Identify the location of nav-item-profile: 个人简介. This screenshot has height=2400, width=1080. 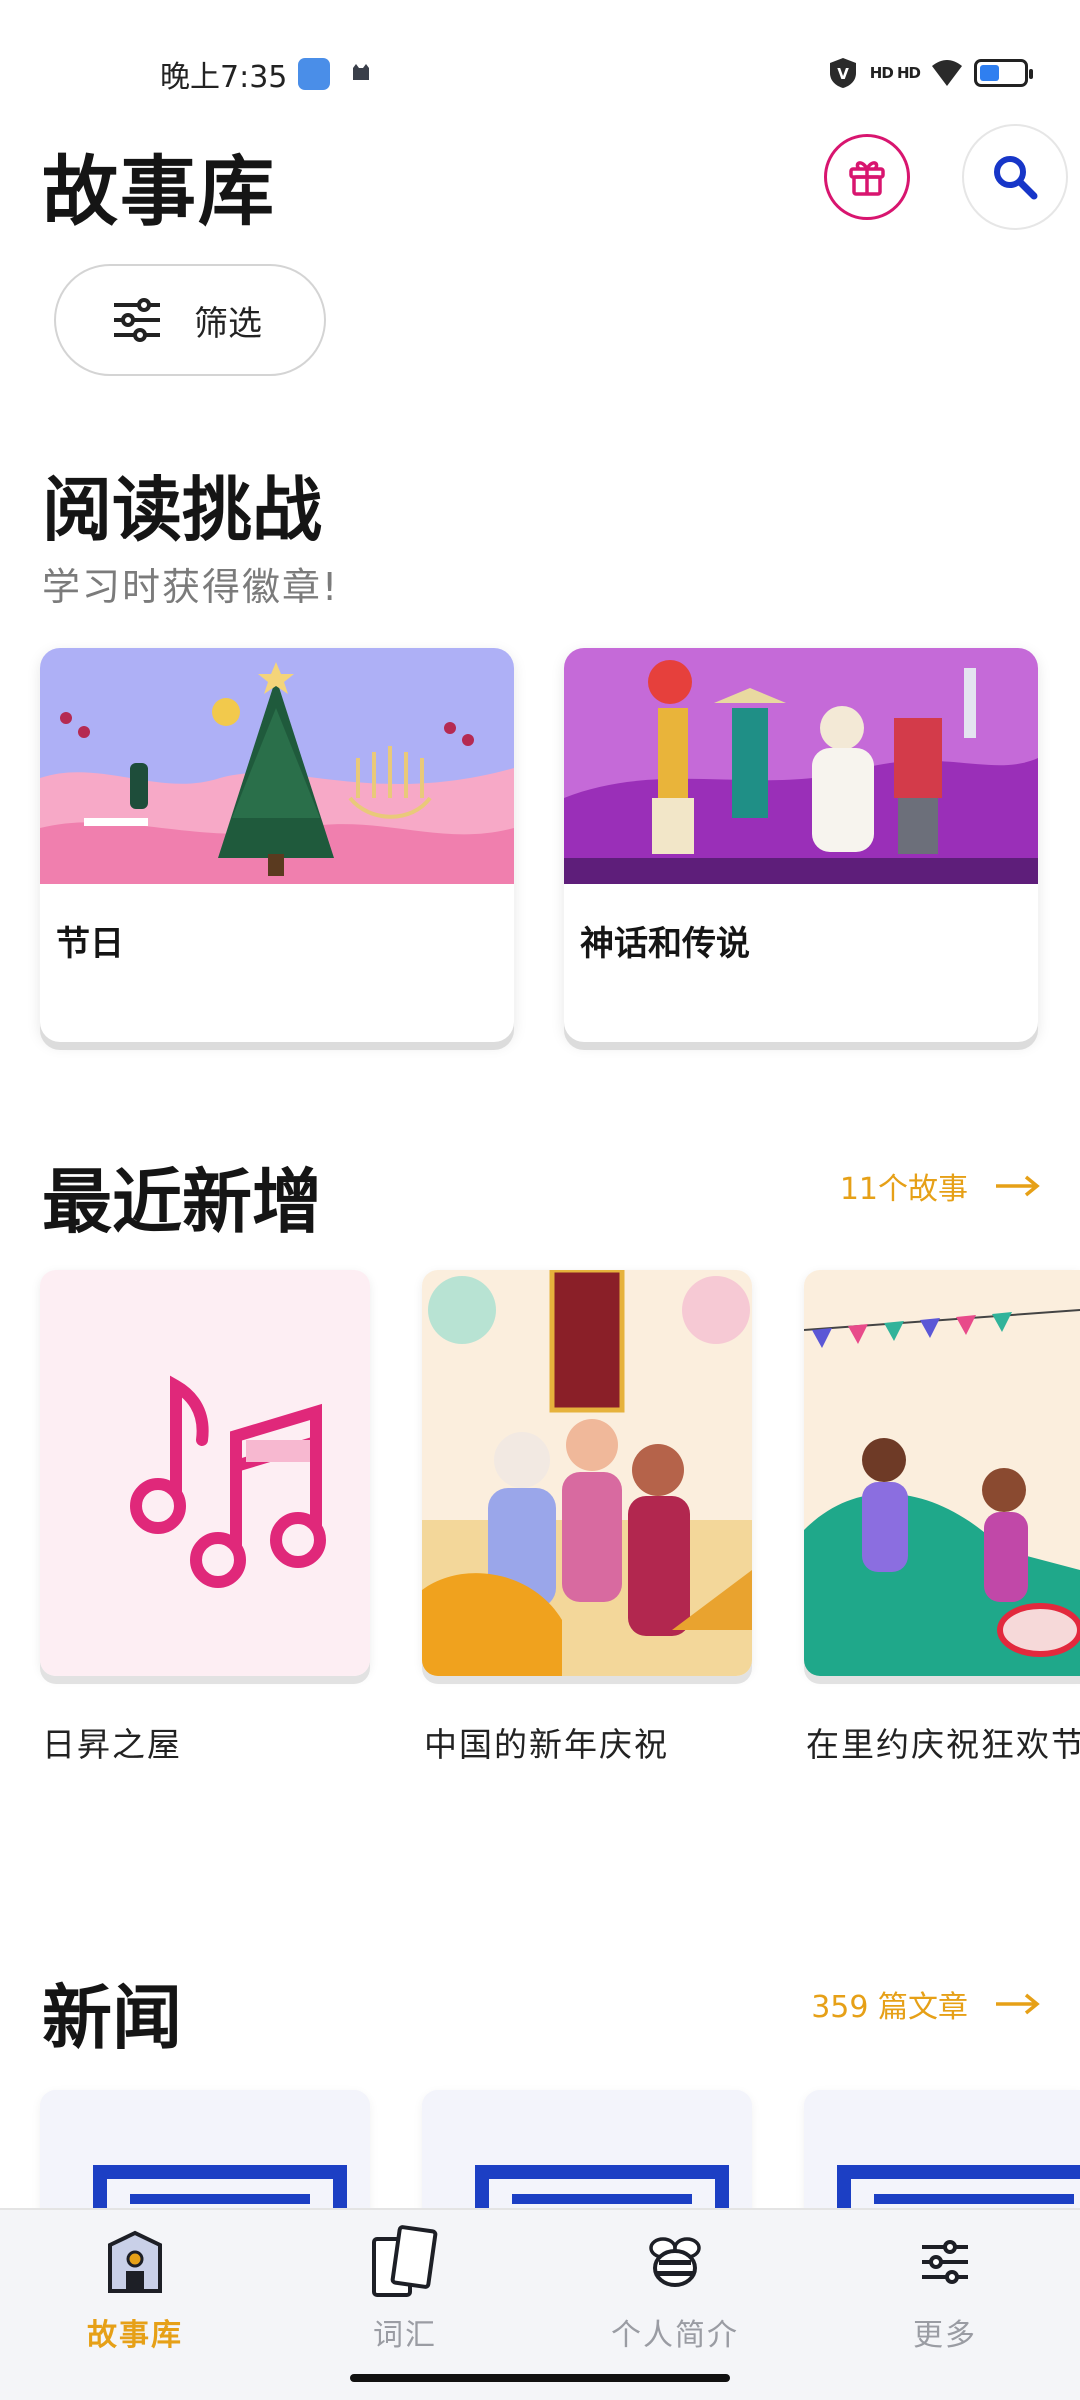
(675, 2305).